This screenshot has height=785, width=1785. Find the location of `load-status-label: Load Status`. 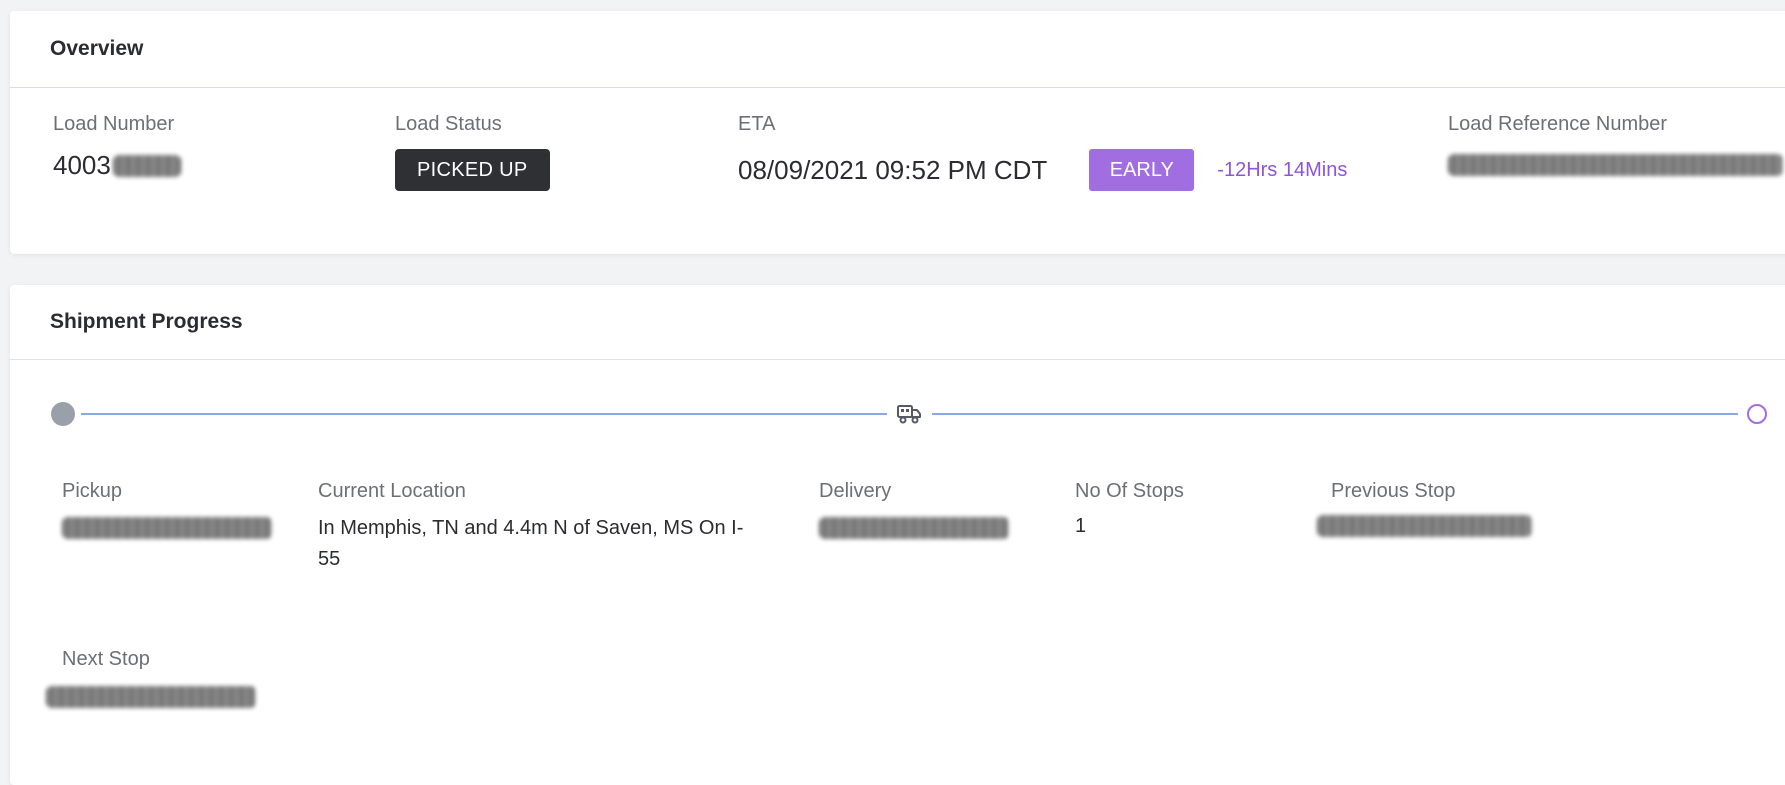

load-status-label: Load Status is located at coordinates (448, 124).